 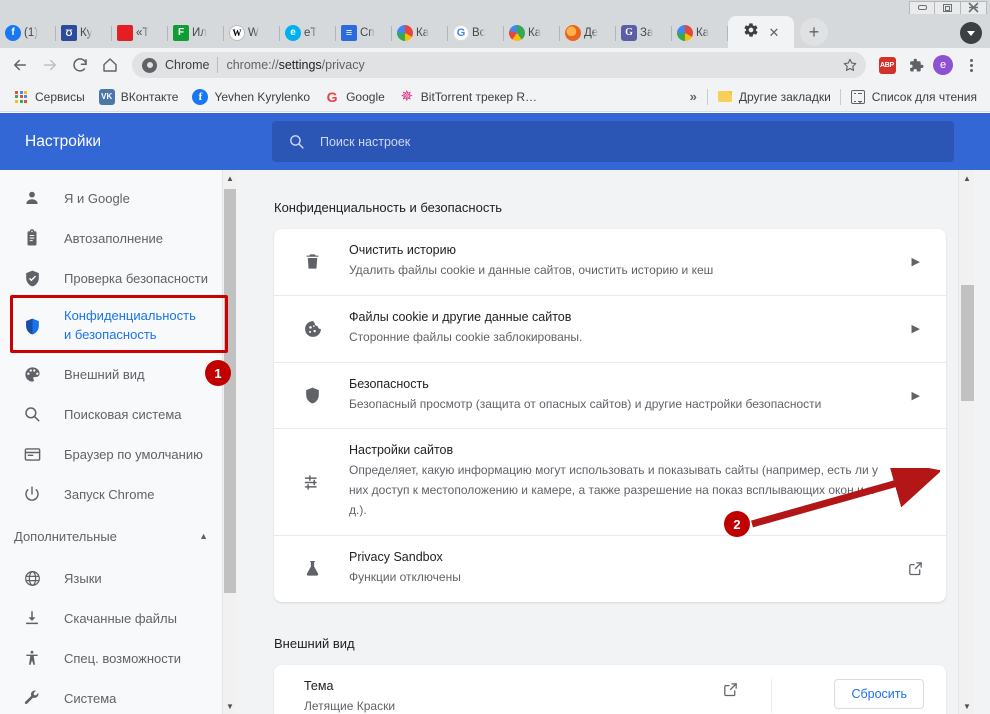 What do you see at coordinates (974, 7) in the screenshot?
I see `close-window-button` at bounding box center [974, 7].